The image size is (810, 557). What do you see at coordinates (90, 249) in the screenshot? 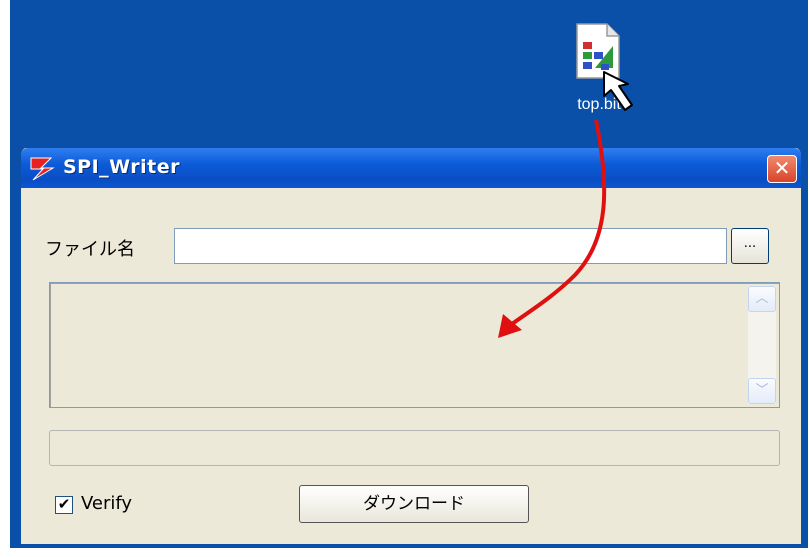
I see `file-name-label: ファイル名` at bounding box center [90, 249].